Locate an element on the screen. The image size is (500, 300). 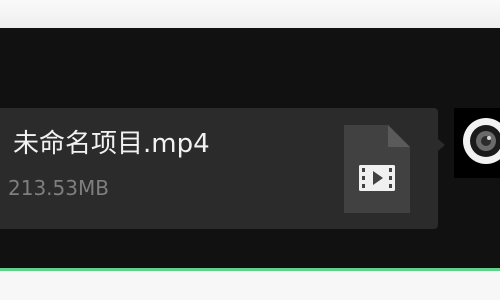
bubble-tail is located at coordinates (441, 145).